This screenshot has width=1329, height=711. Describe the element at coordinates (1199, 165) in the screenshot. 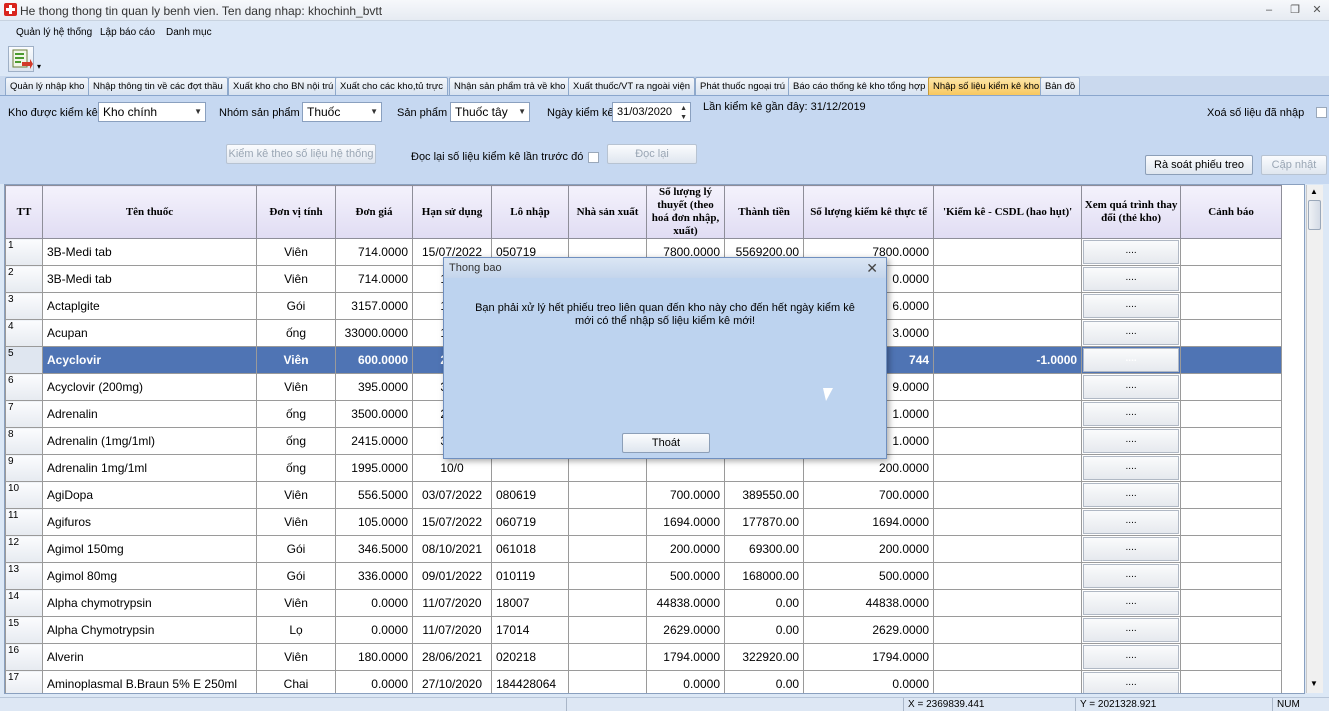

I see `ra-soat-phieu-treo-button: Rà soát phiếu treo` at that location.